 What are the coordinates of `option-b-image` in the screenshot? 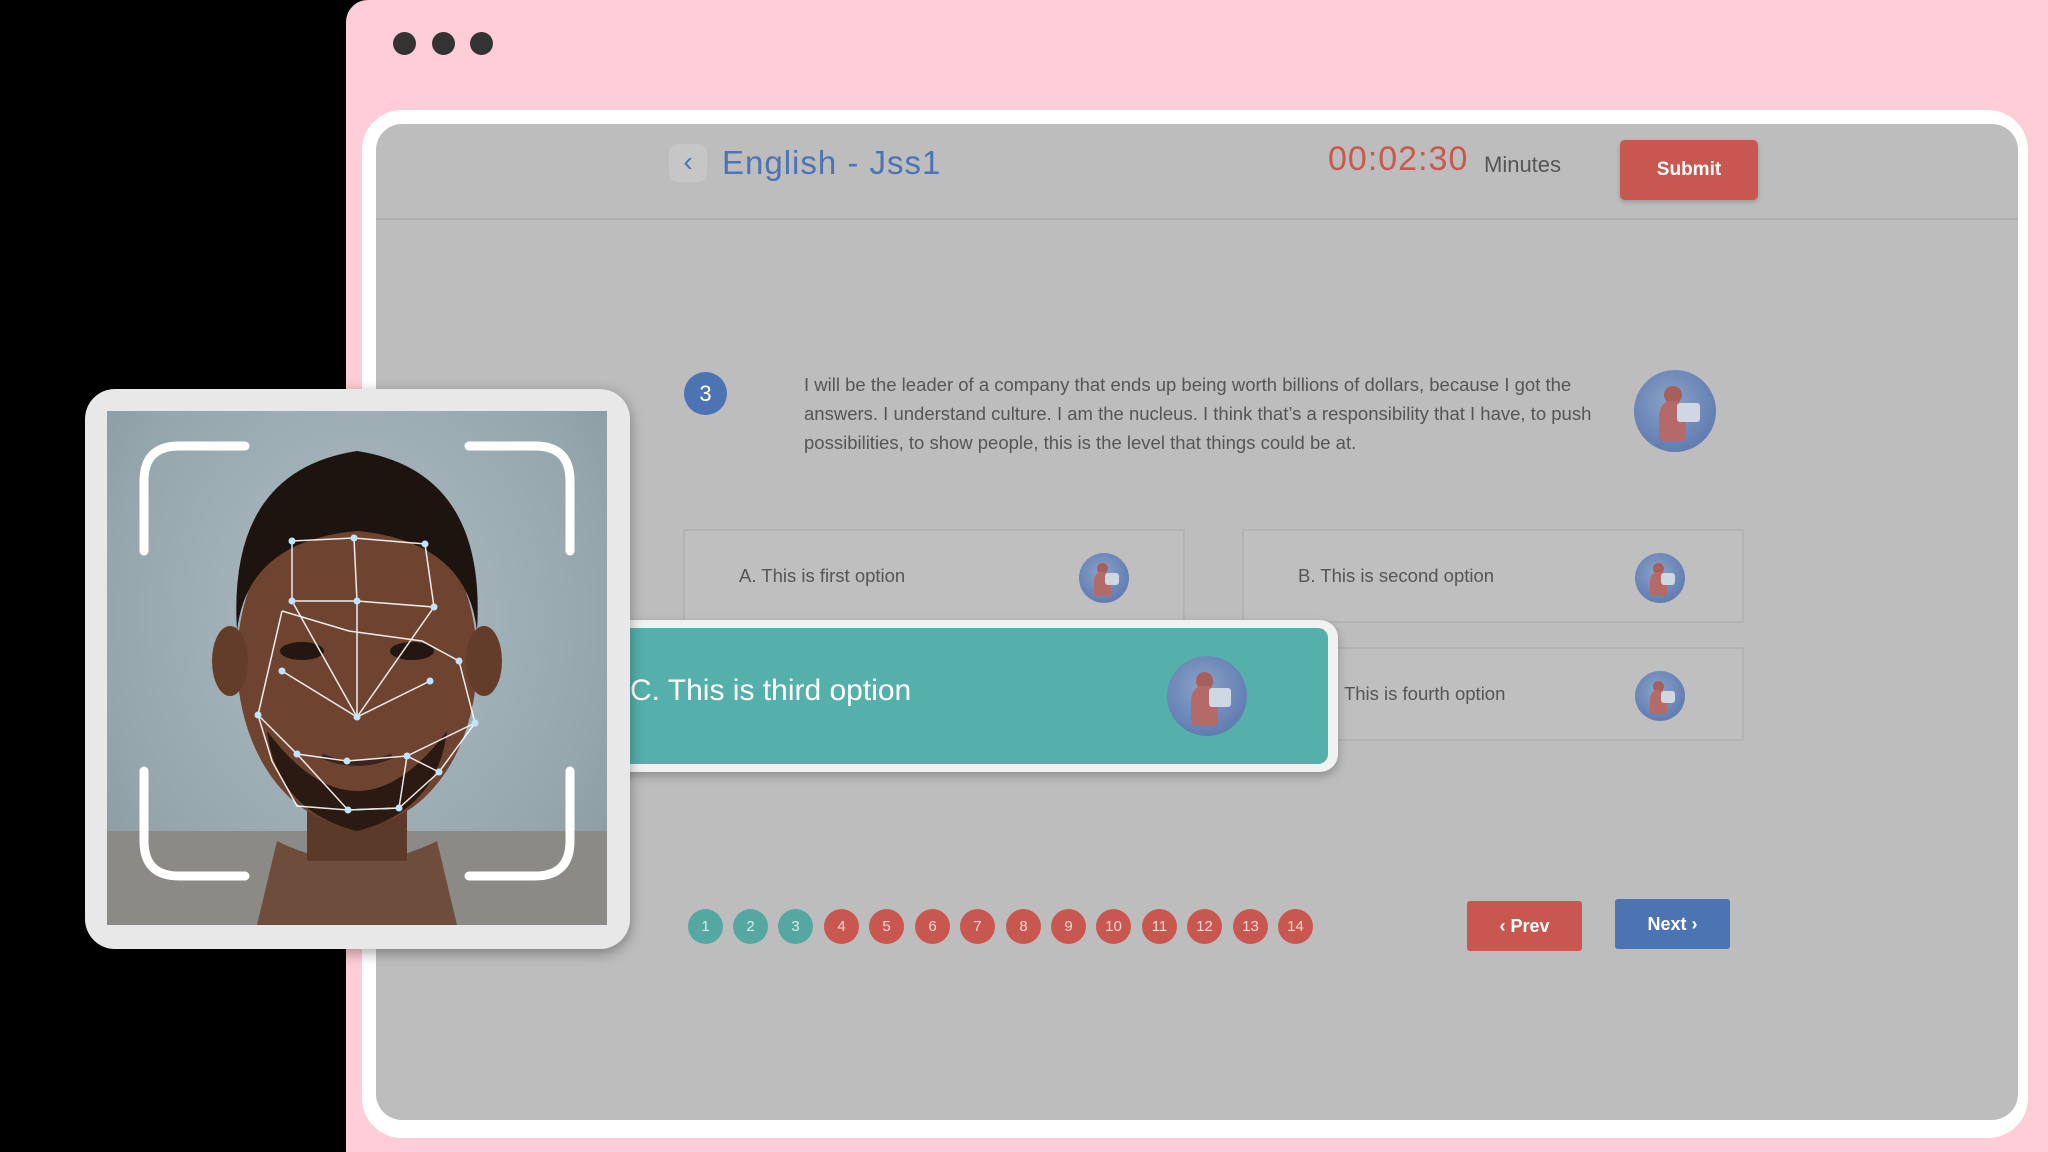 It's located at (1660, 578).